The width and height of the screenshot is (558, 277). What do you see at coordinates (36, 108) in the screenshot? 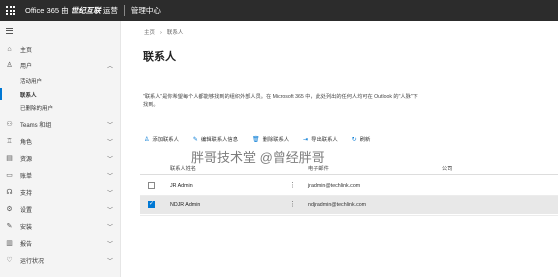
I see `sidebar-item-deleted-users: 已删除的用户` at bounding box center [36, 108].